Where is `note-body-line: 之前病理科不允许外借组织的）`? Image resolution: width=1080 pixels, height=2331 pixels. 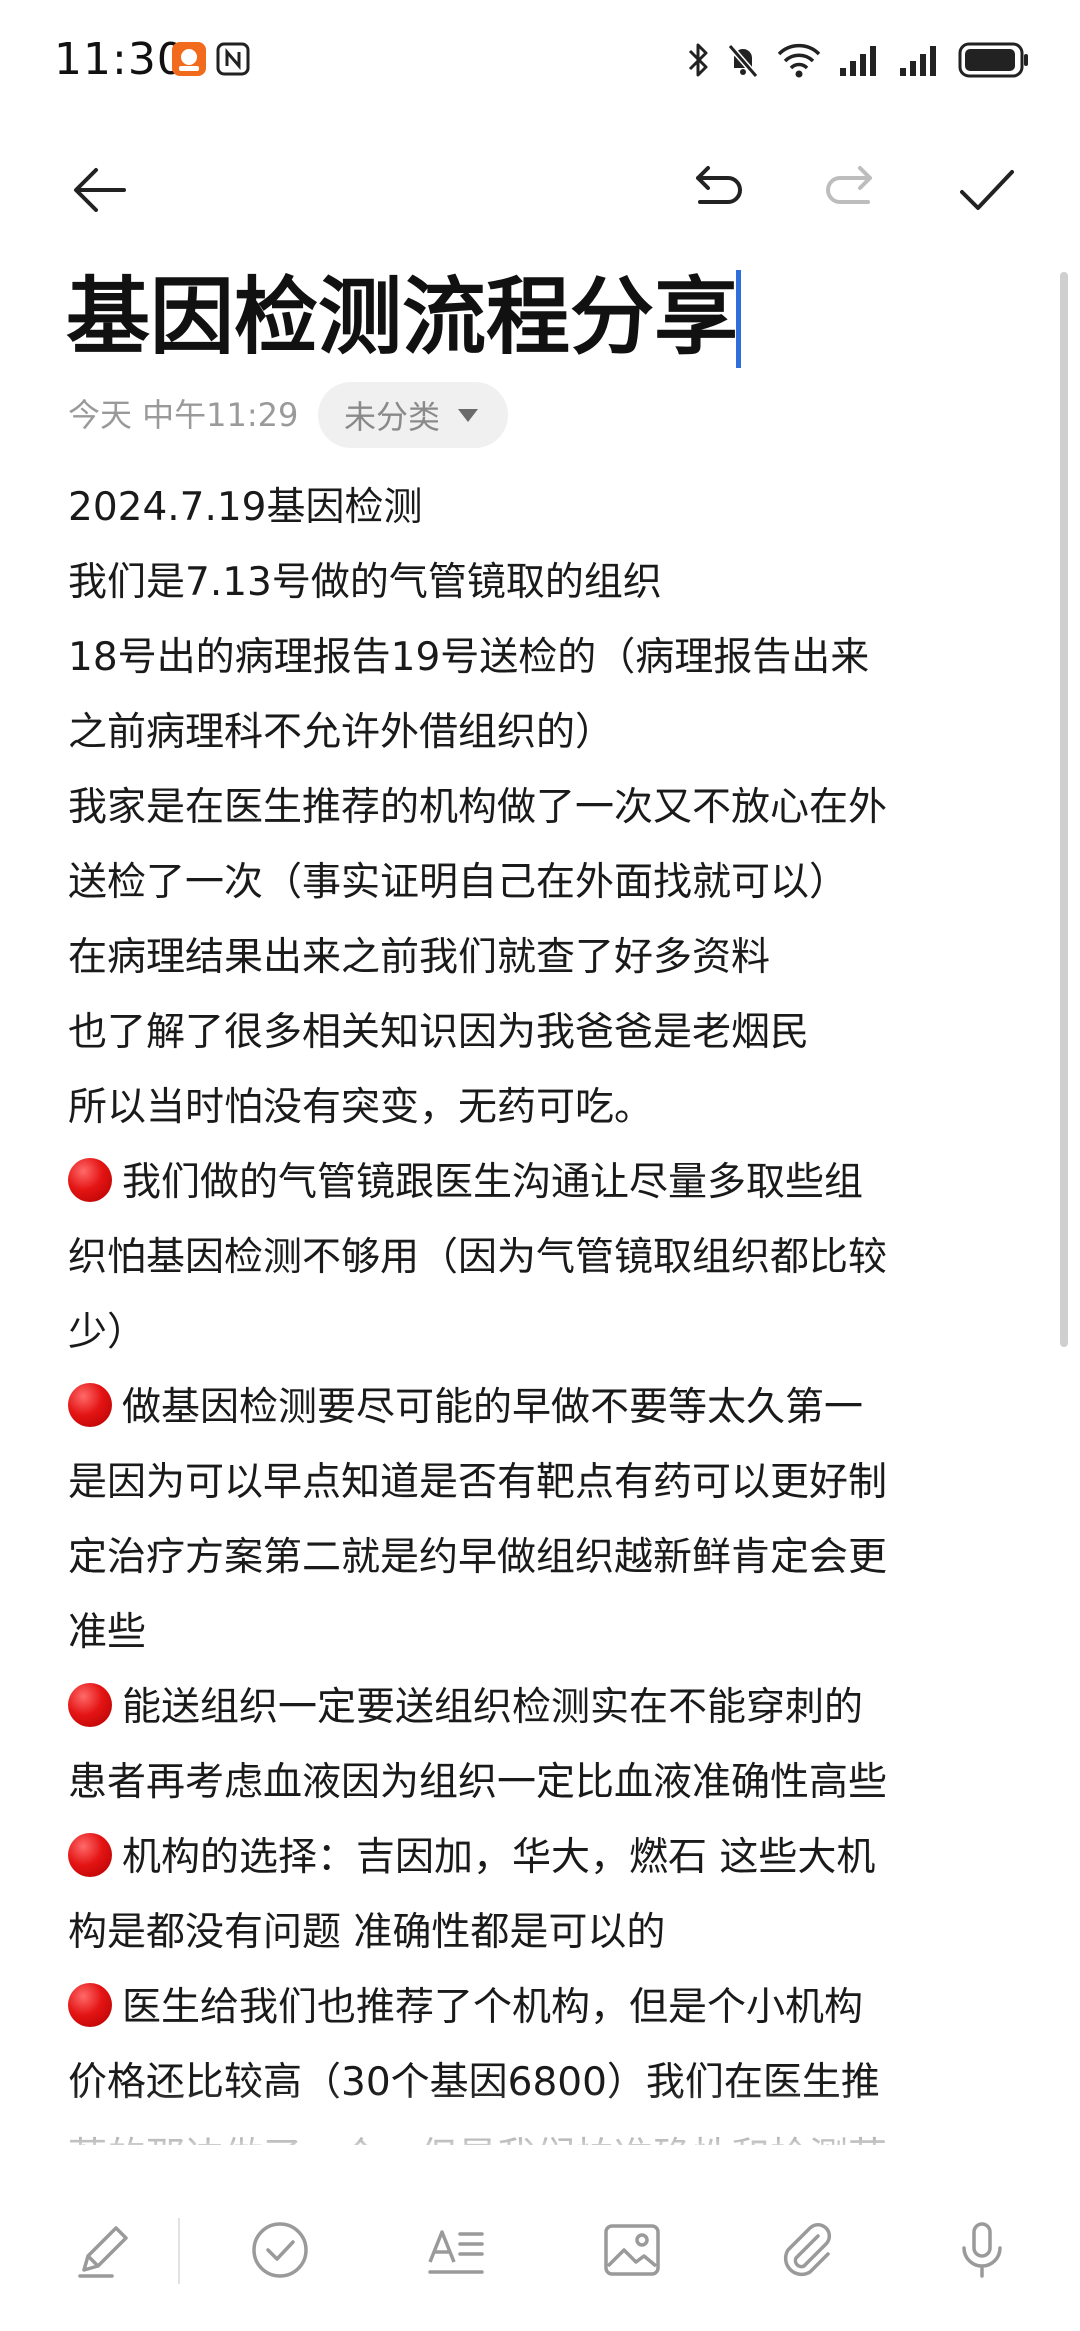
note-body-line: 之前病理科不允许外借组织的） is located at coordinates (543, 732).